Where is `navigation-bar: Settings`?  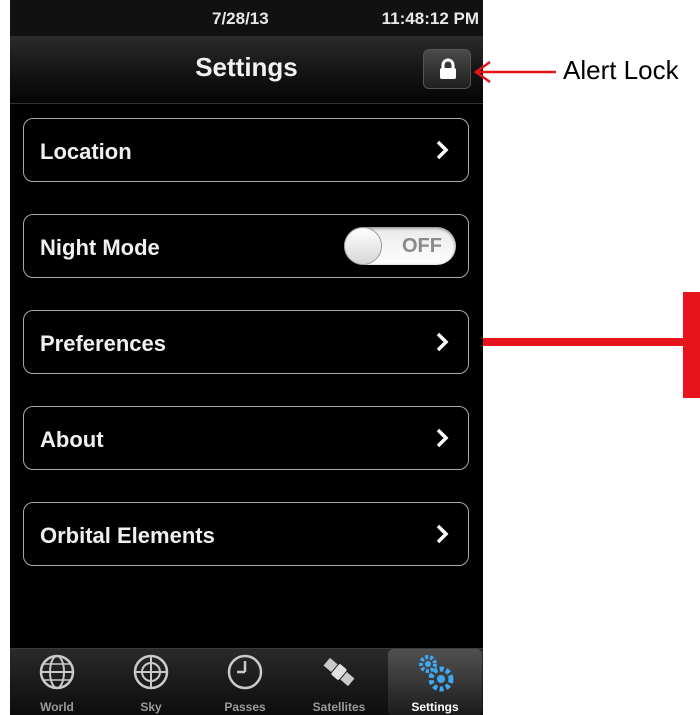 navigation-bar: Settings is located at coordinates (246, 70).